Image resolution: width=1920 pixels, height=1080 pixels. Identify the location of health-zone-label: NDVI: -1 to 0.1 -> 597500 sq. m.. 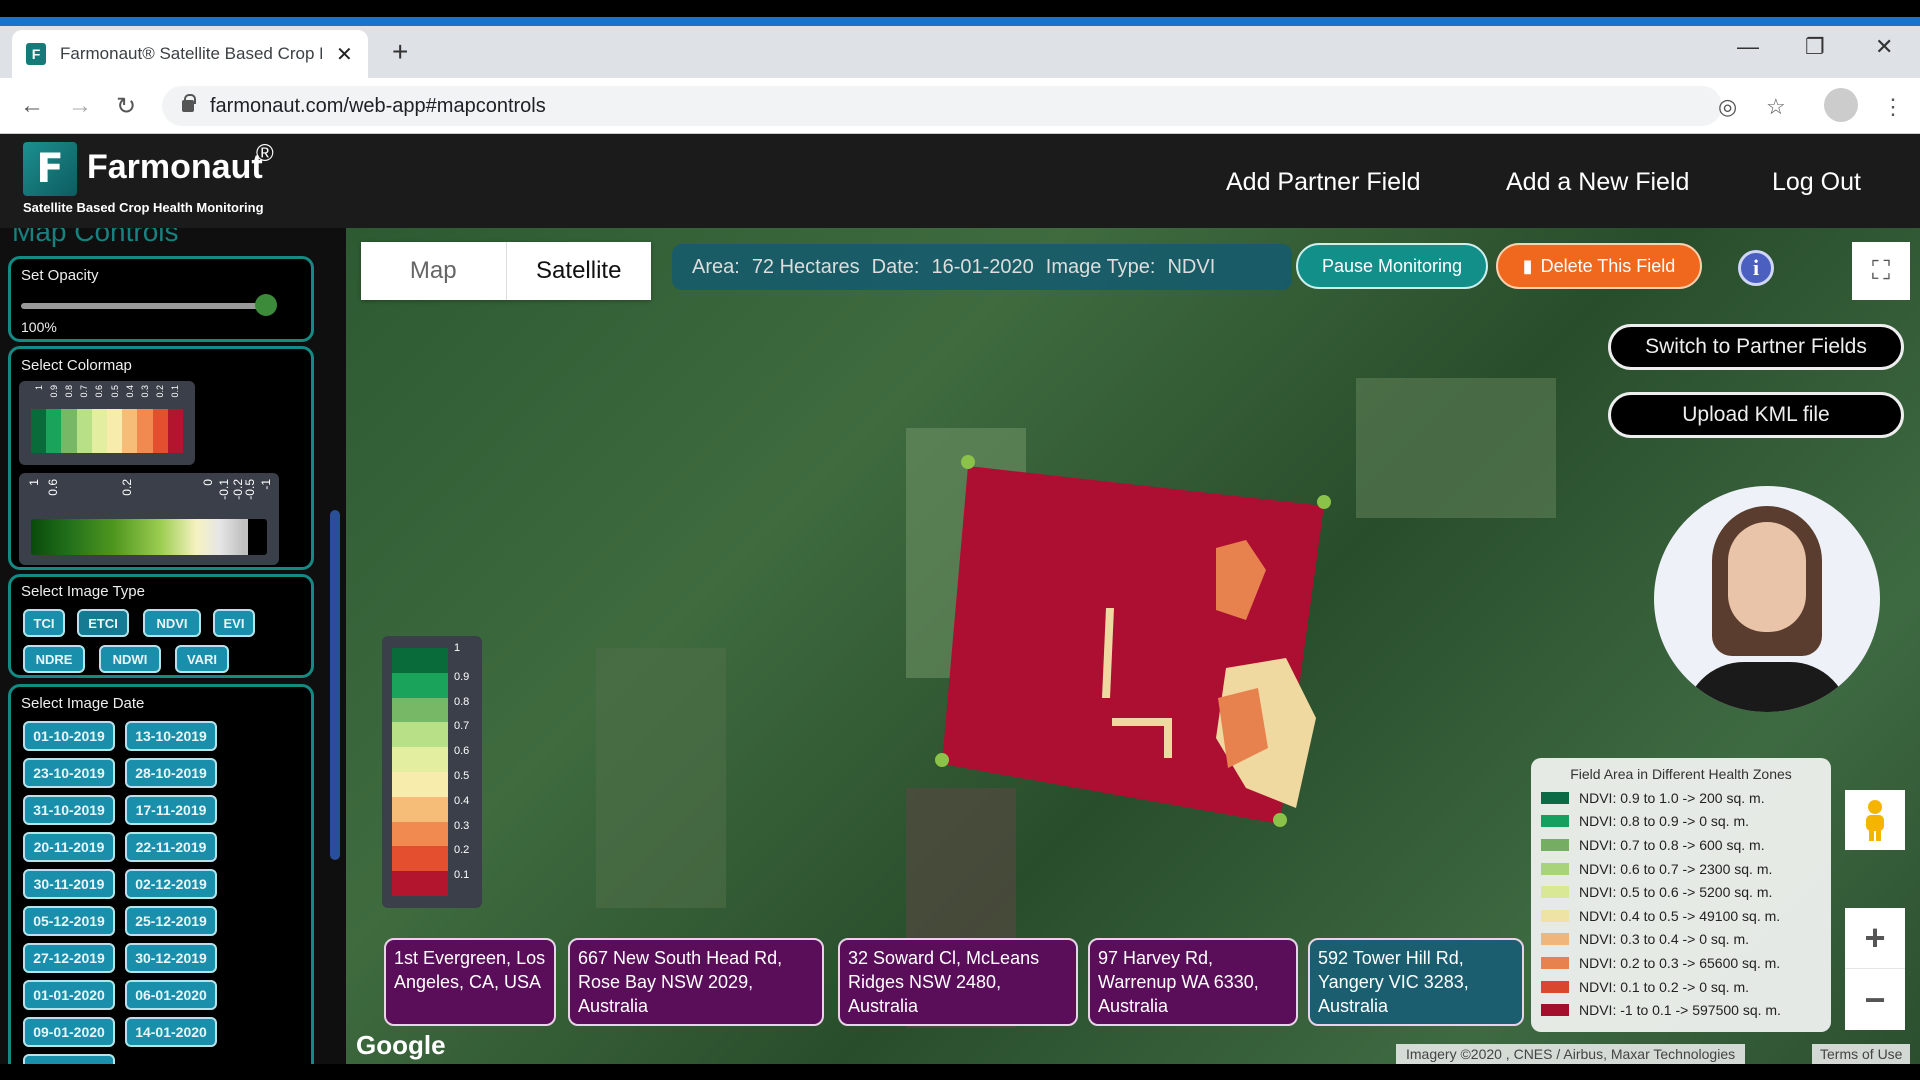
(1680, 1010).